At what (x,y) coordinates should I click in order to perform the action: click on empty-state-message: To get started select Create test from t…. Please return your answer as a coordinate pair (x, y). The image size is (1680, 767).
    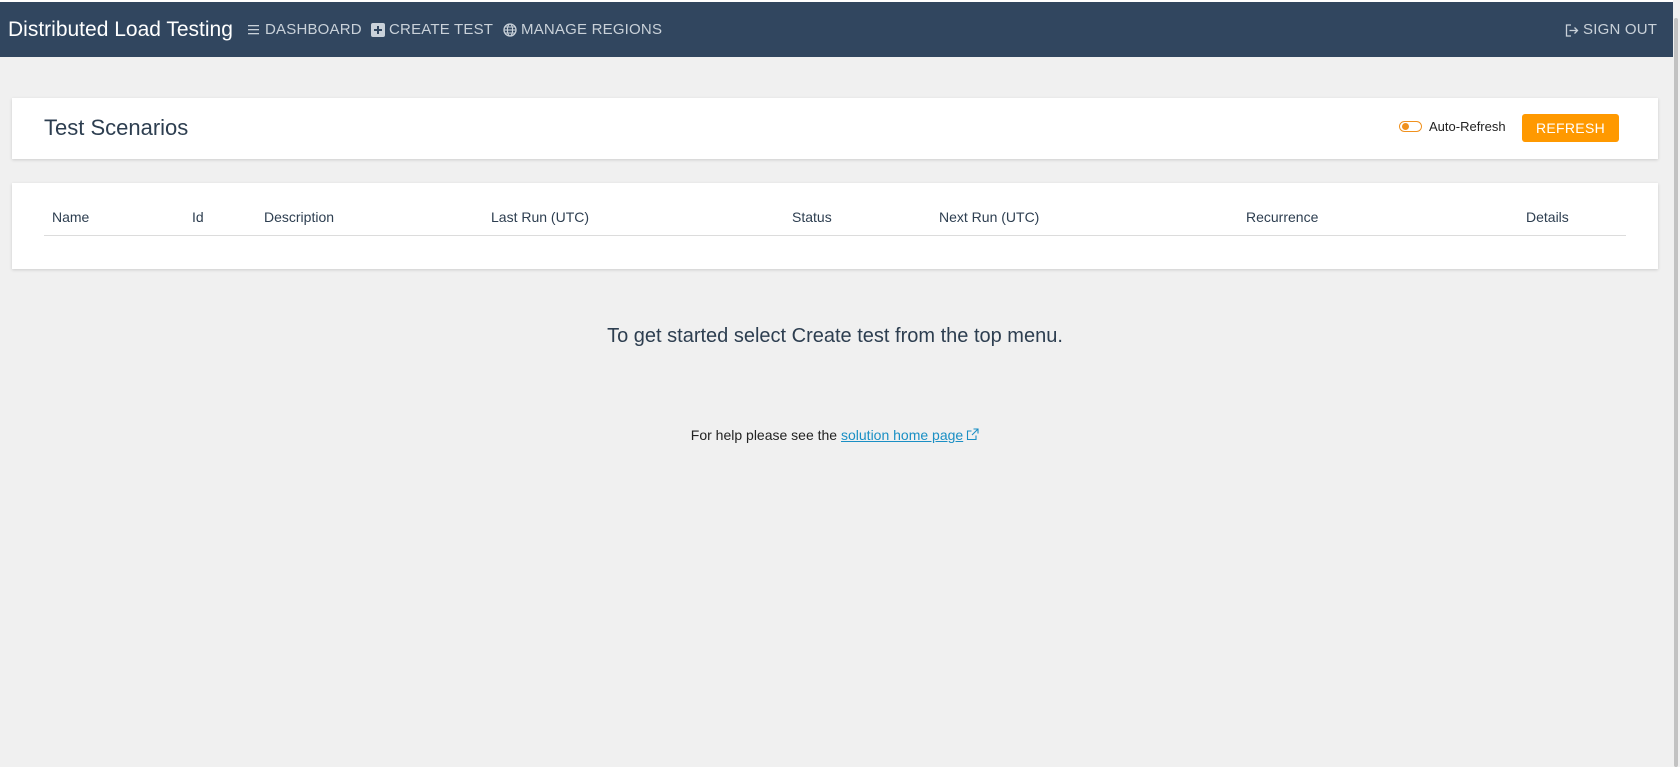
    Looking at the image, I should click on (835, 336).